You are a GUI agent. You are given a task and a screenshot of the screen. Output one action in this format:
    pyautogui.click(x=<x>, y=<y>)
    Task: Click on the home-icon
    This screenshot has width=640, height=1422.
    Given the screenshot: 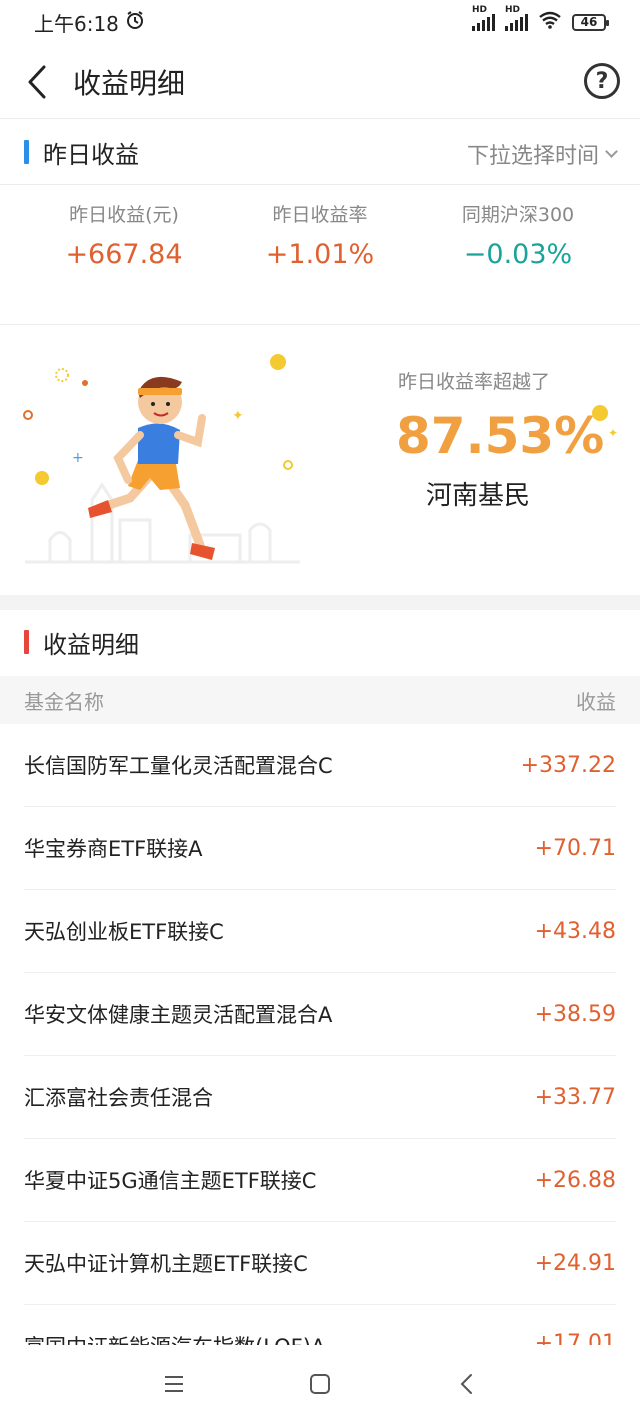 What is the action you would take?
    pyautogui.click(x=320, y=1384)
    